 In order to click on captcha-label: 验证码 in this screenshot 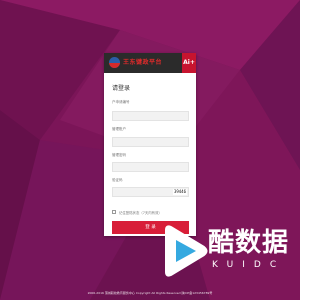, I will do `click(117, 180)`.